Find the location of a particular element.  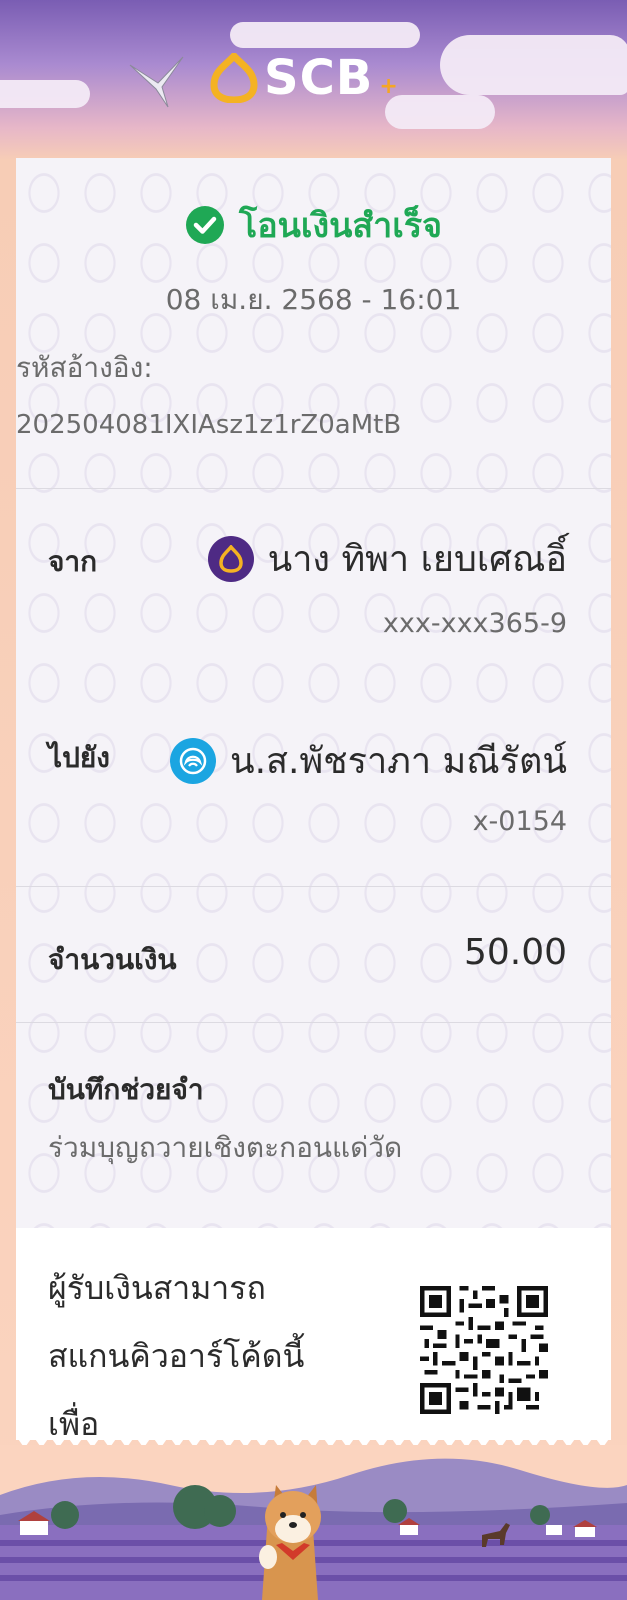

reference-label: รหัสอ้างอิง: is located at coordinates (84, 367).